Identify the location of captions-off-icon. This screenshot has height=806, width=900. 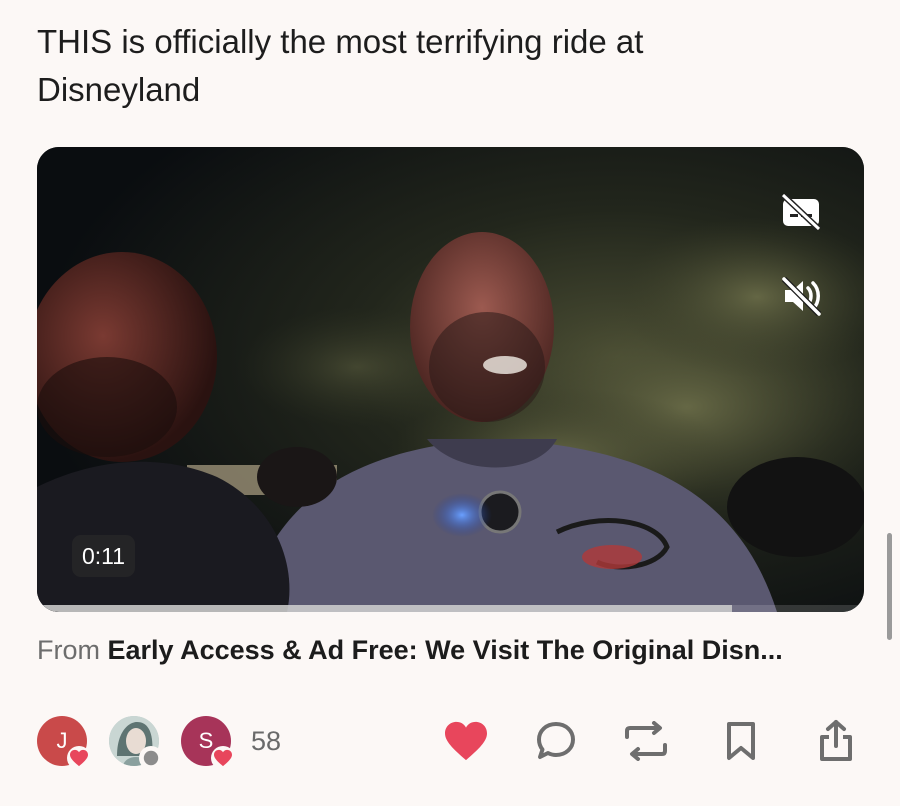
(801, 212).